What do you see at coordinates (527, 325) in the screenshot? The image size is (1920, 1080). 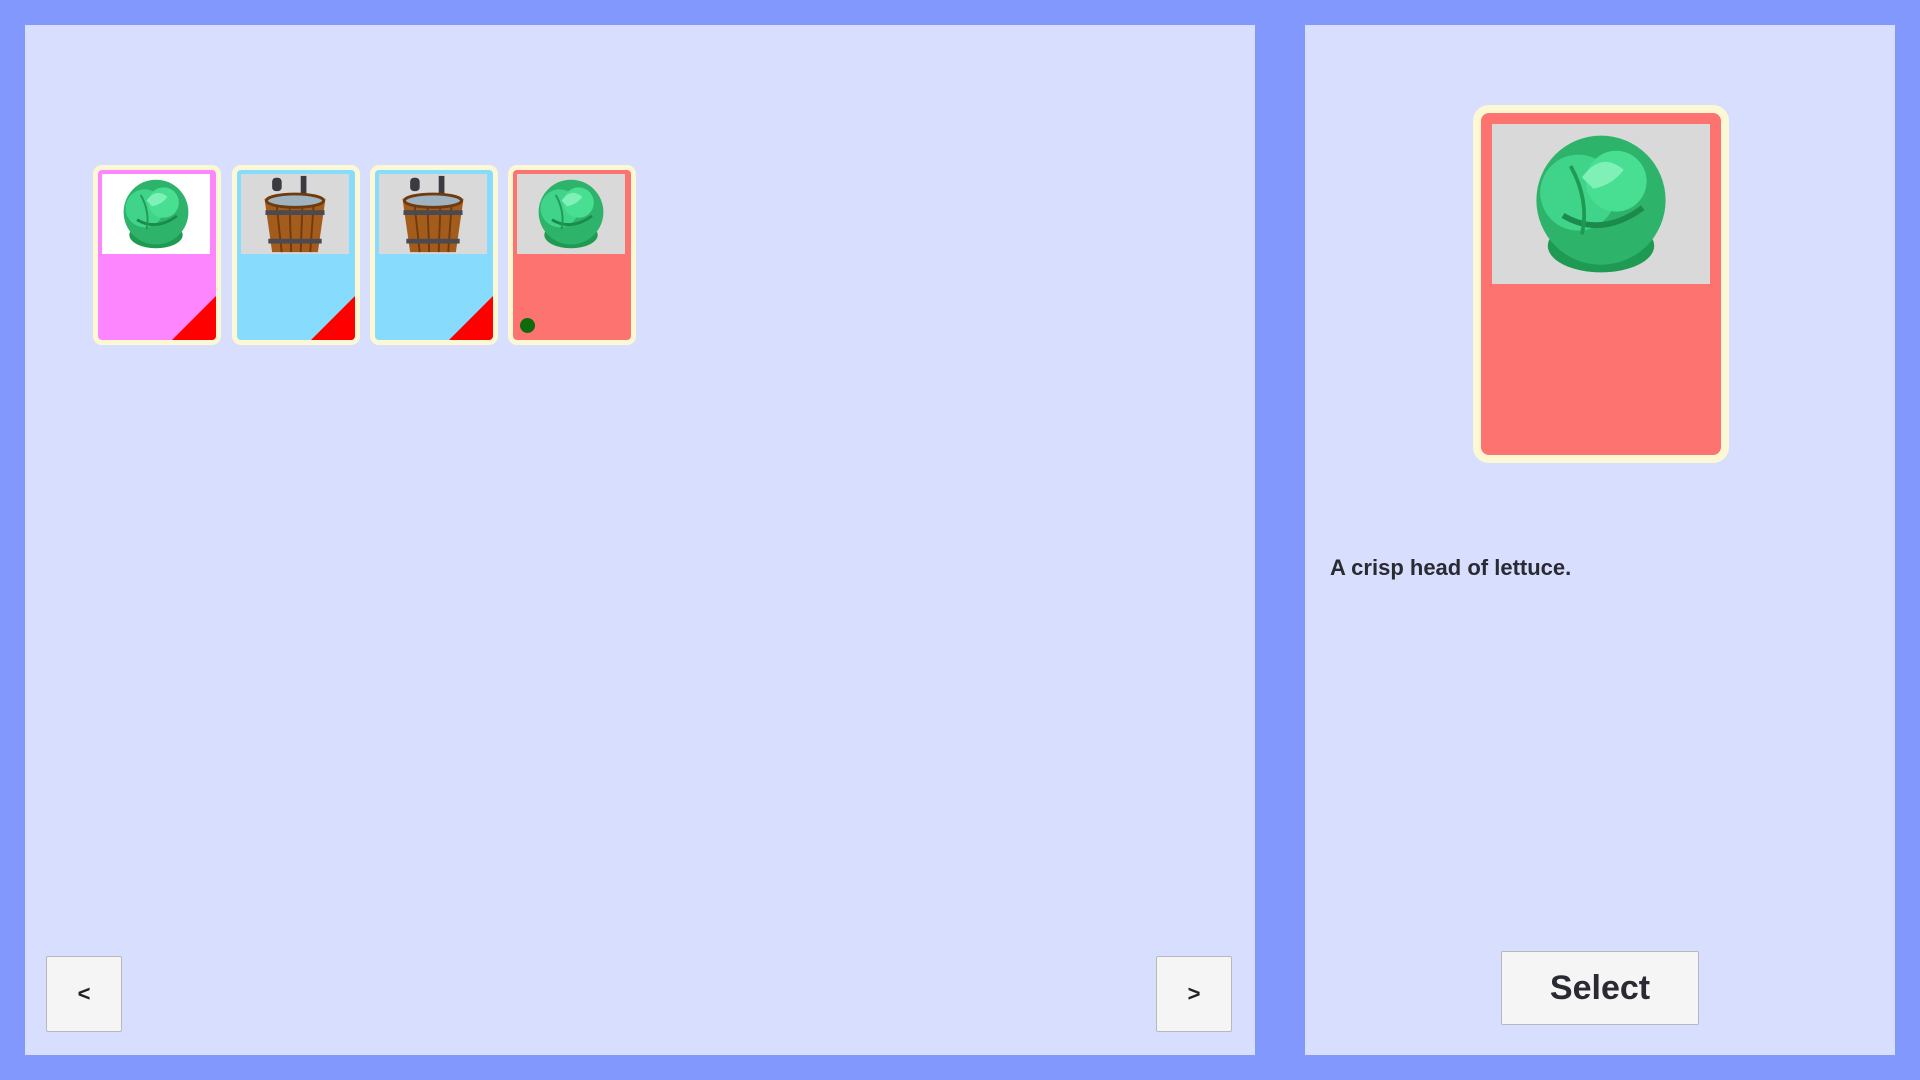 I see `selected-dot` at bounding box center [527, 325].